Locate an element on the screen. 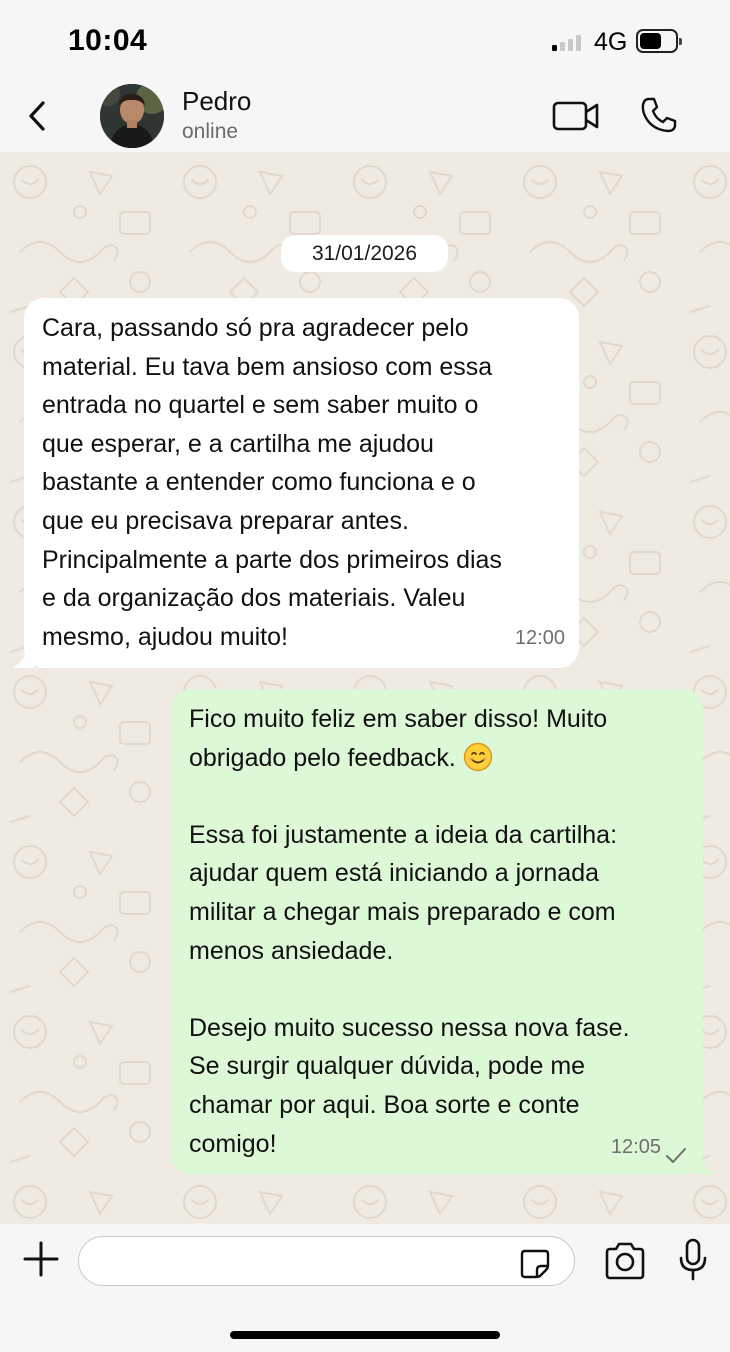 The height and width of the screenshot is (1352, 730). message-time: 12:00 is located at coordinates (539, 638).